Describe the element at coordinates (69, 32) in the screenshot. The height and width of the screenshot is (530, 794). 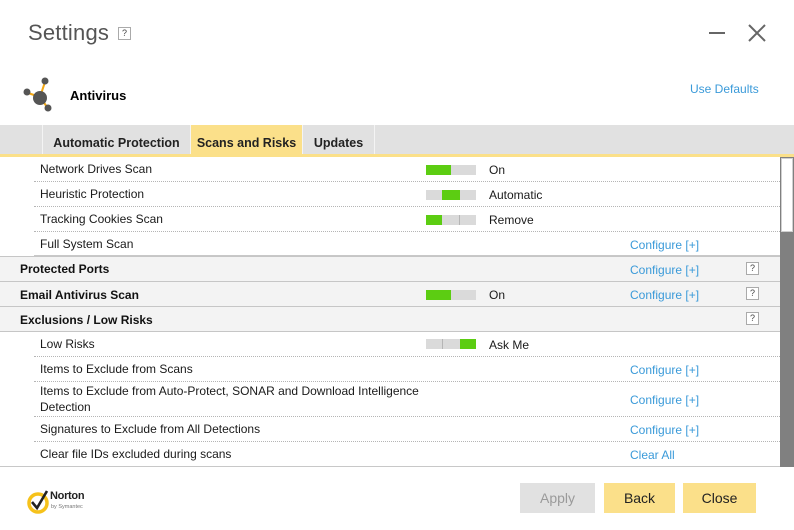
I see `window-title: Settings` at that location.